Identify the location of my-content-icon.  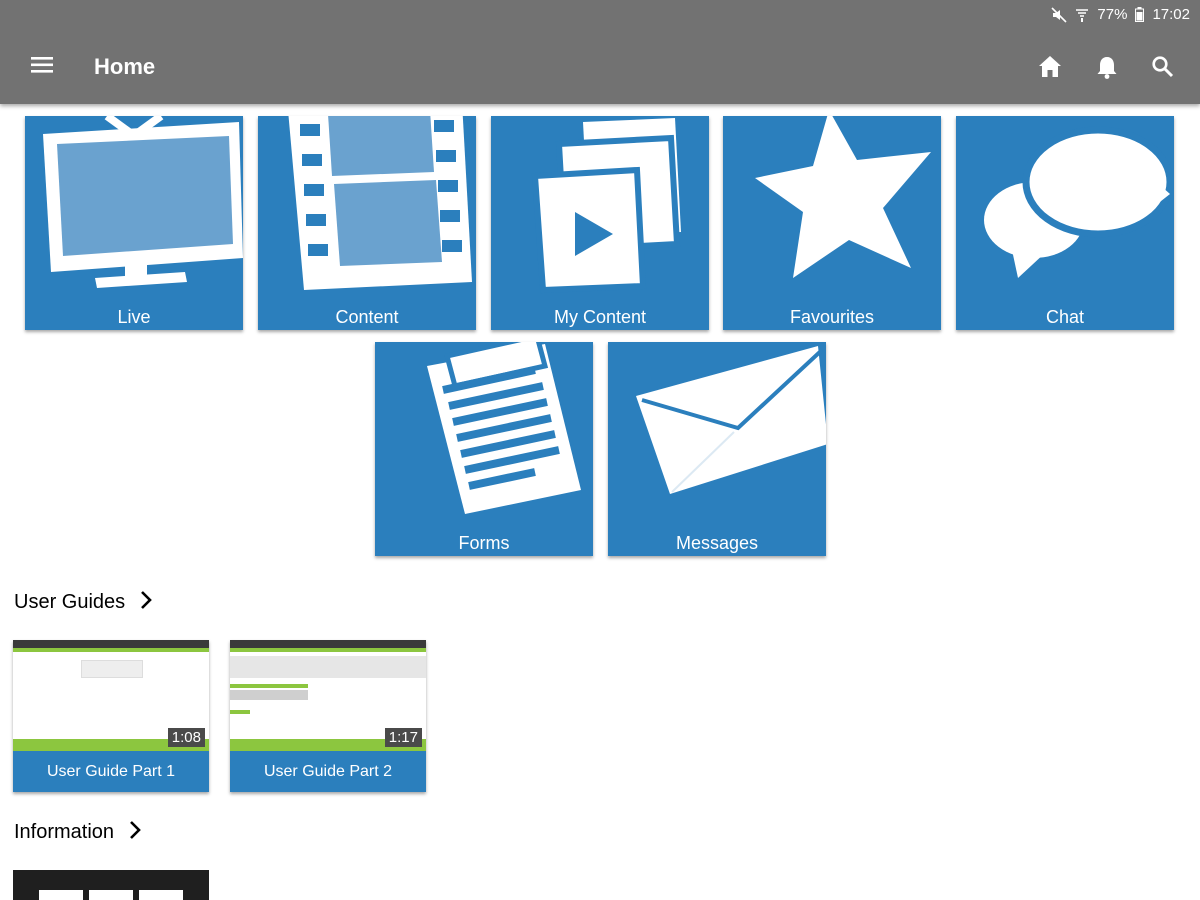
(606, 206).